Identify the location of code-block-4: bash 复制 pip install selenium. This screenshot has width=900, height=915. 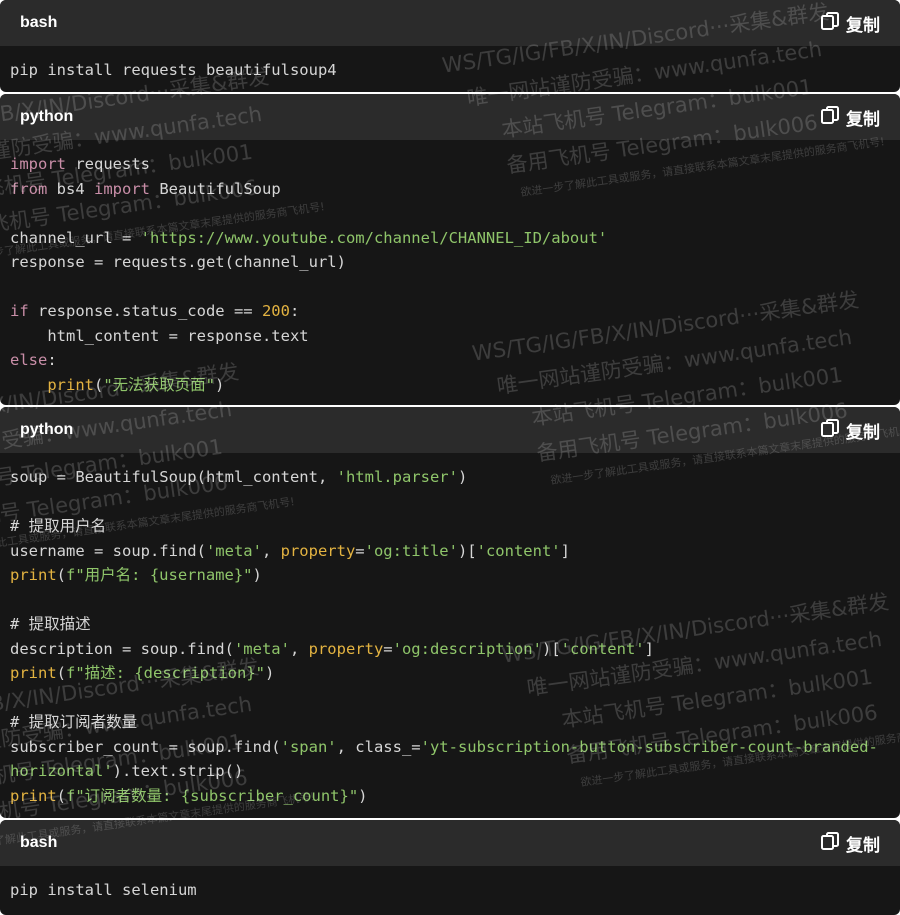
(450, 867).